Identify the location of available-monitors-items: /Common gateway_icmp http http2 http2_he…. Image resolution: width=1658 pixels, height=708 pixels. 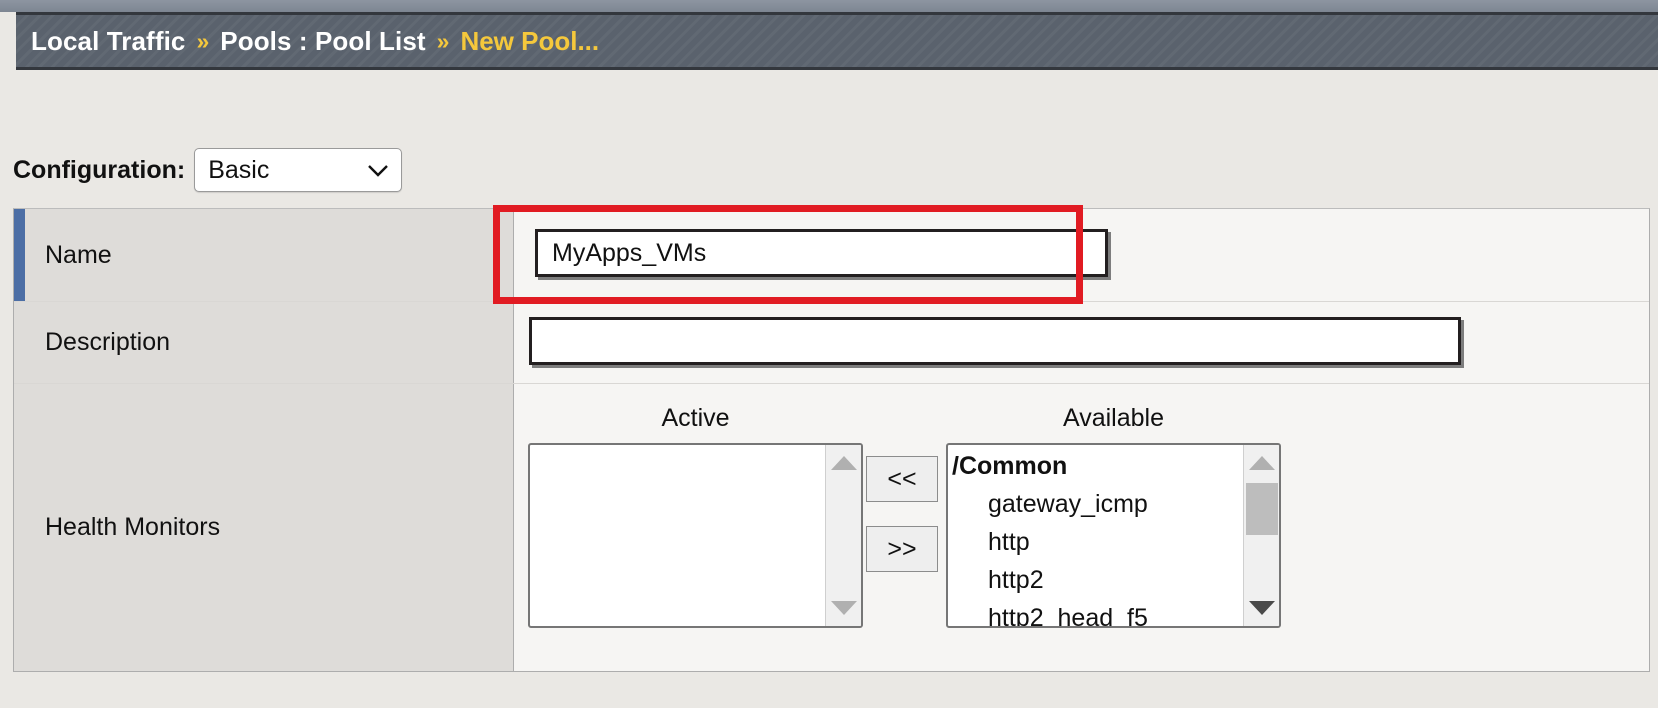
(1095, 535).